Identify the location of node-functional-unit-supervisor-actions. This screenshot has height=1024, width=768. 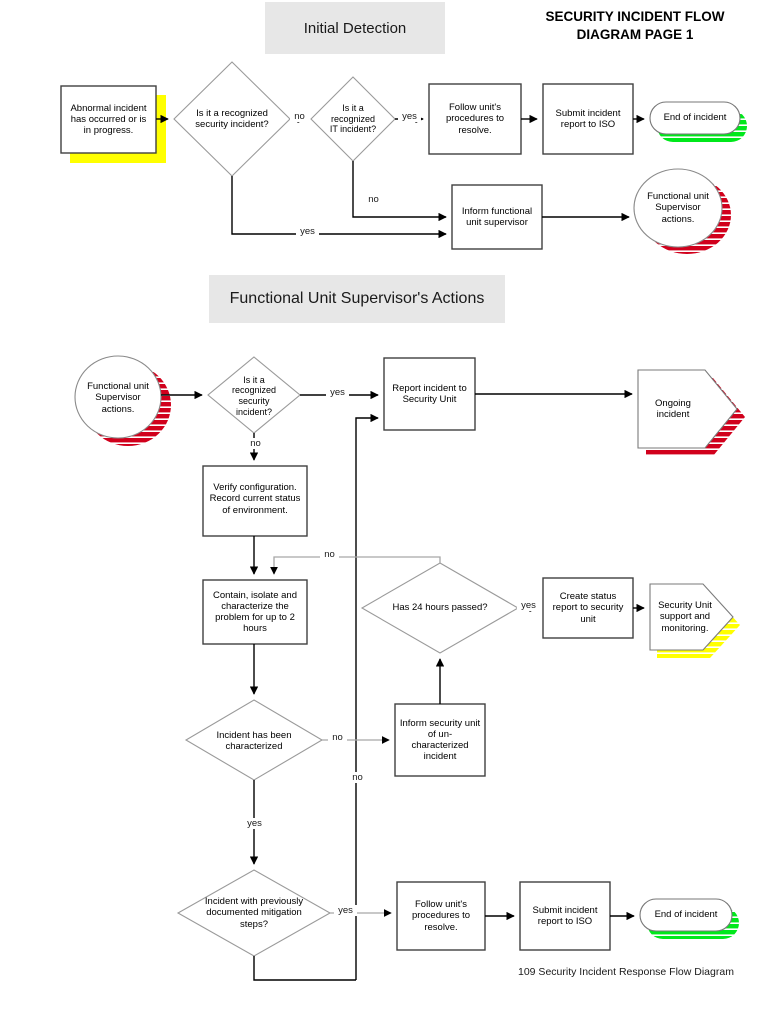
(682, 211).